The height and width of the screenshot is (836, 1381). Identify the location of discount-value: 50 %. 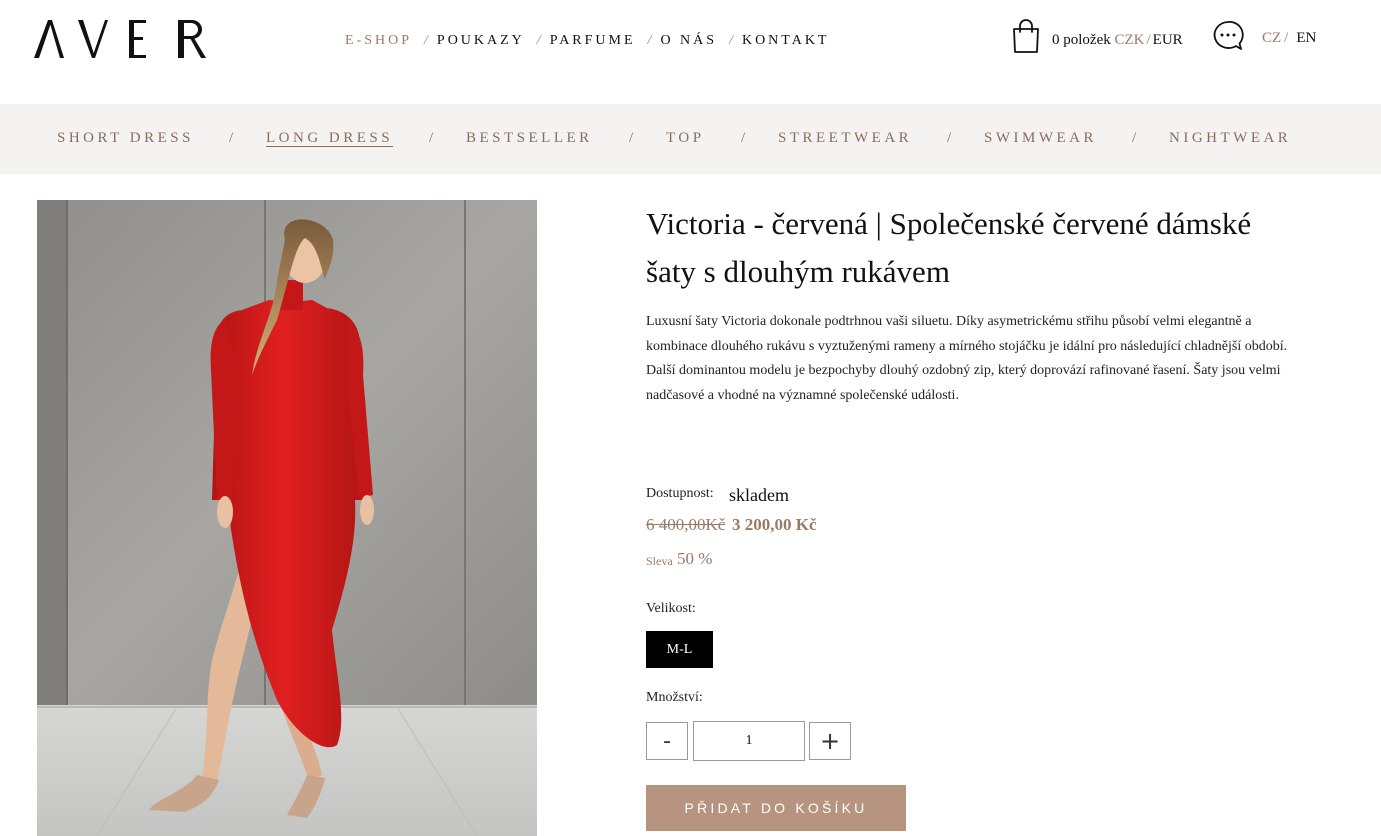
(695, 558).